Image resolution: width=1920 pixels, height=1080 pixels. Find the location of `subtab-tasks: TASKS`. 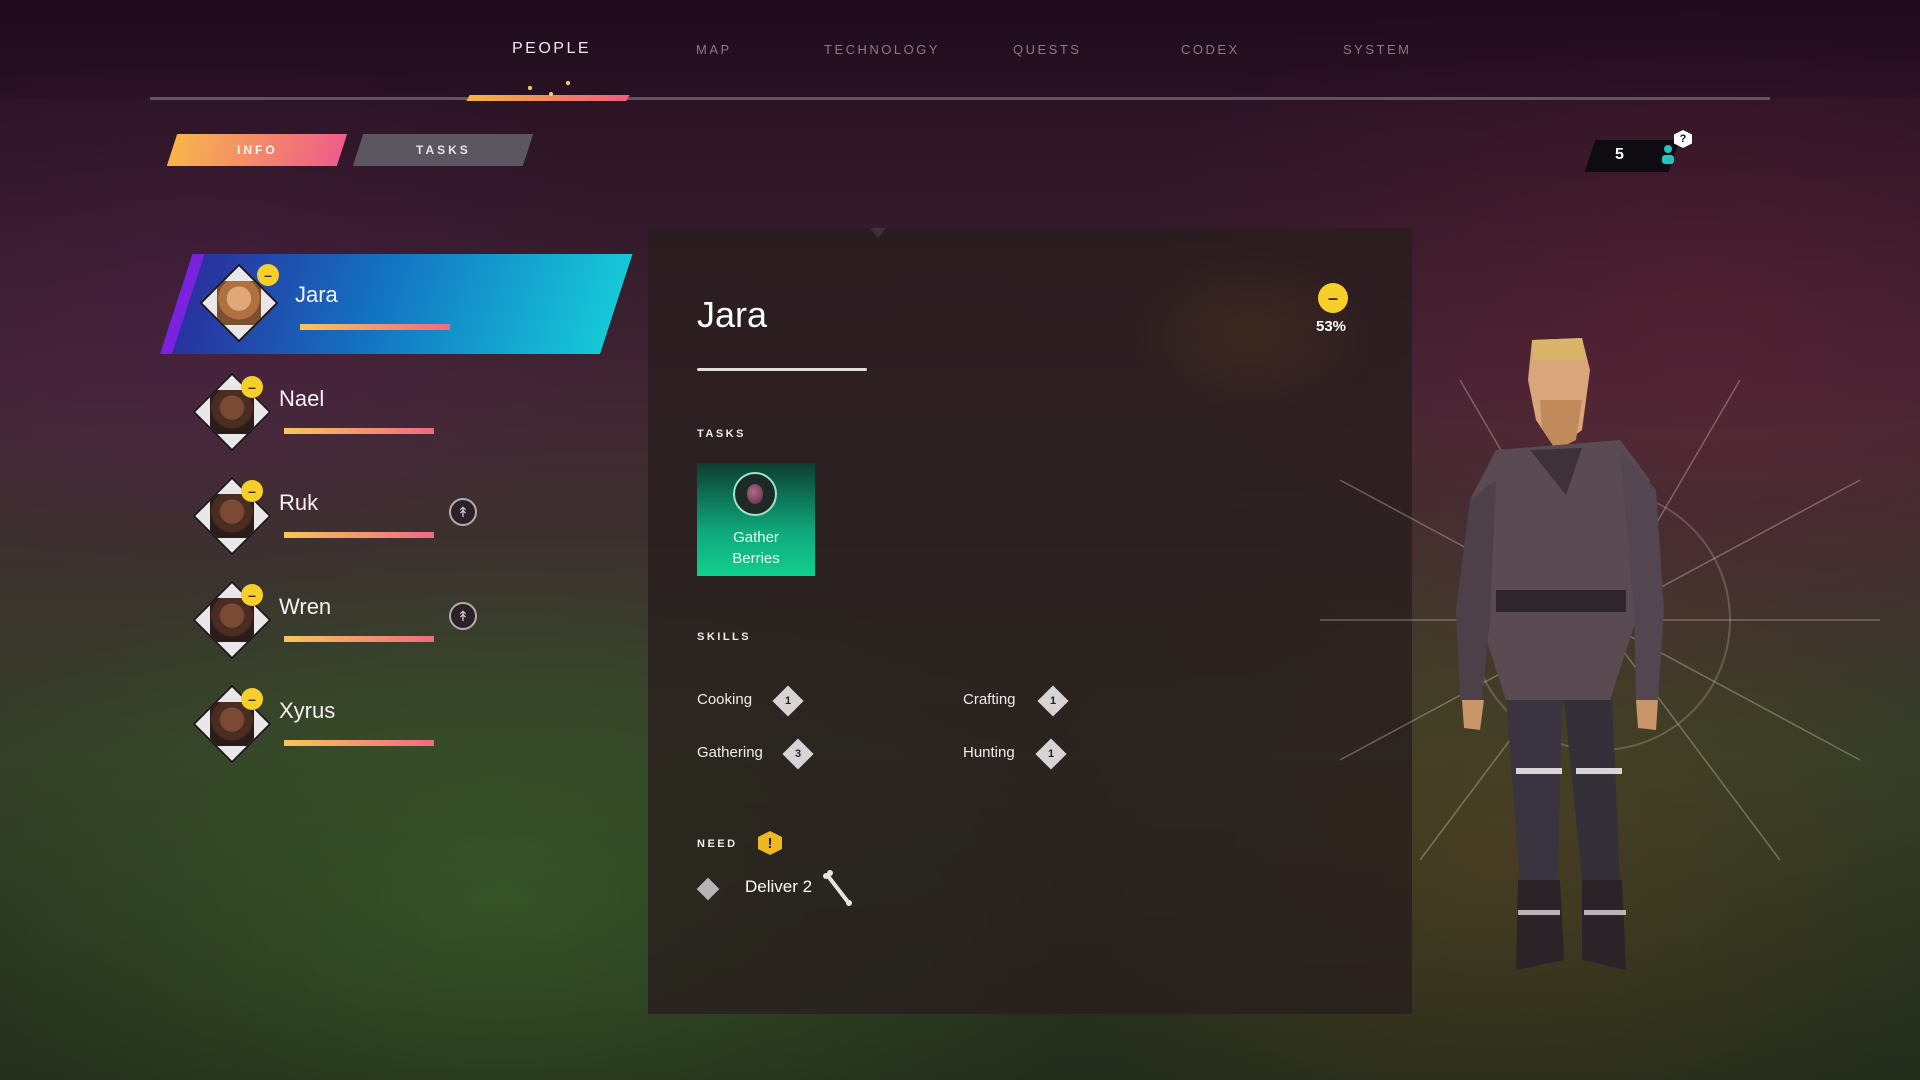

subtab-tasks: TASKS is located at coordinates (443, 150).